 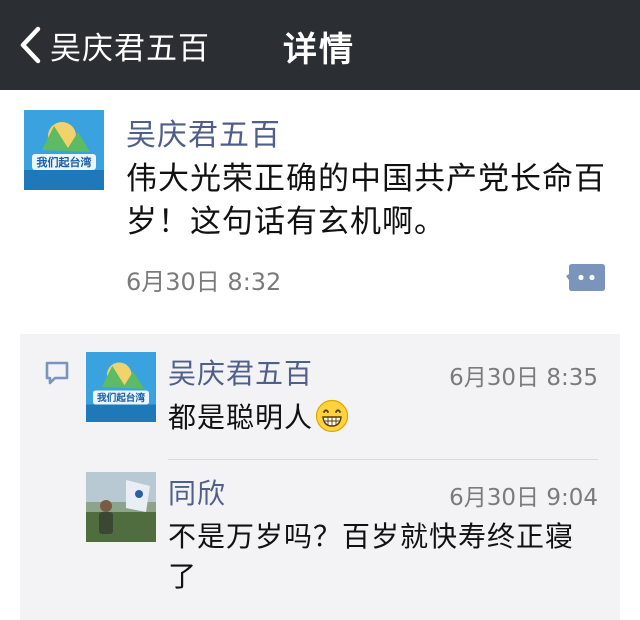 I want to click on comment-text: 不是万岁吗？百岁就快寿终正寝了, so click(x=371, y=556).